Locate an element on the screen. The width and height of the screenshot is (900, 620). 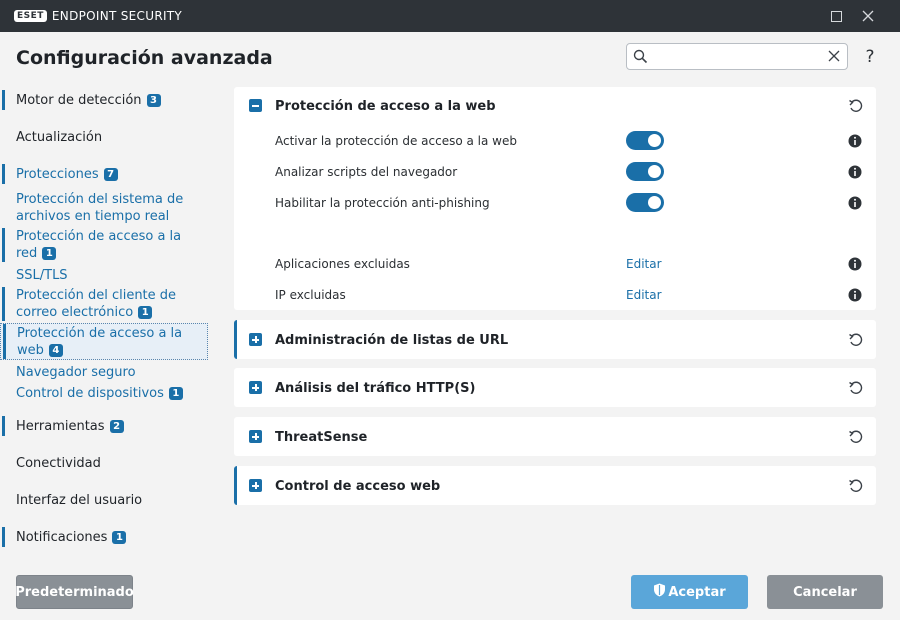
sidebar-item-label: Notificaciones is located at coordinates (62, 537).